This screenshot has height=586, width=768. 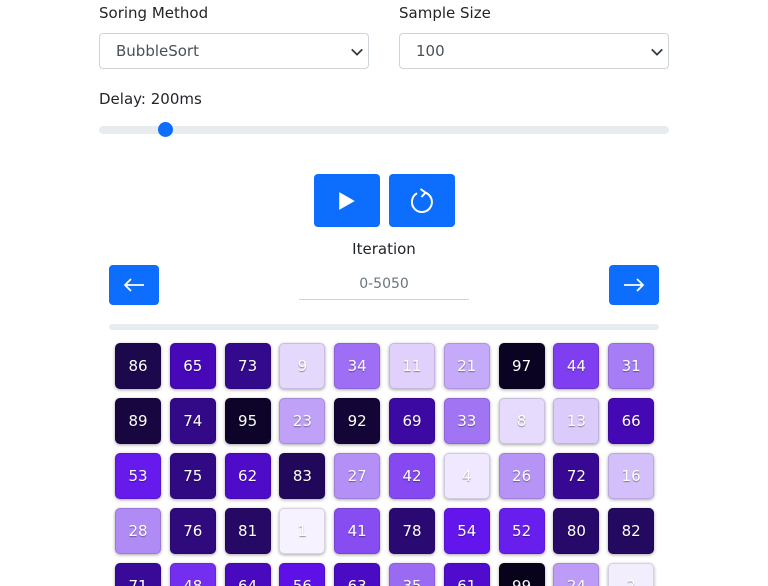 I want to click on value-cell: 33, so click(x=466, y=421).